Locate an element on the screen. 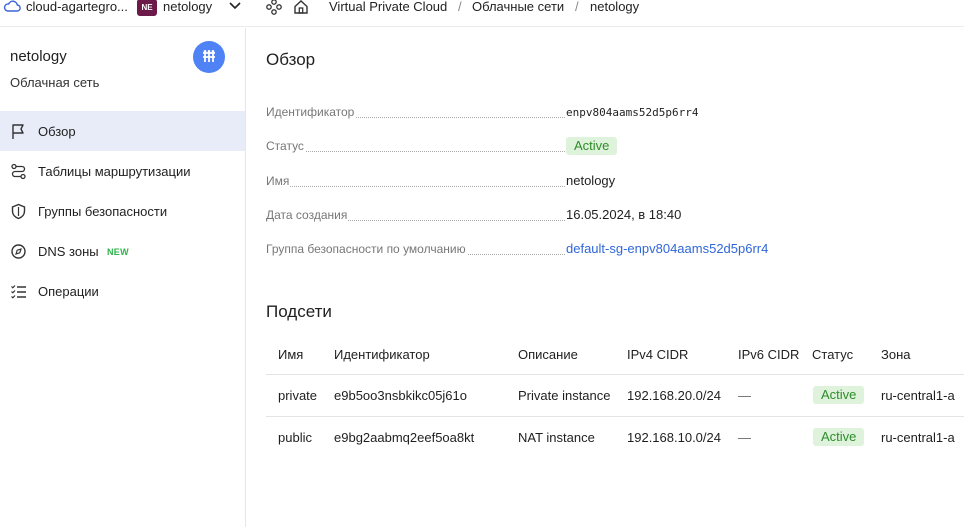 The height and width of the screenshot is (527, 964). prop-label: Идентификатор is located at coordinates (311, 112).